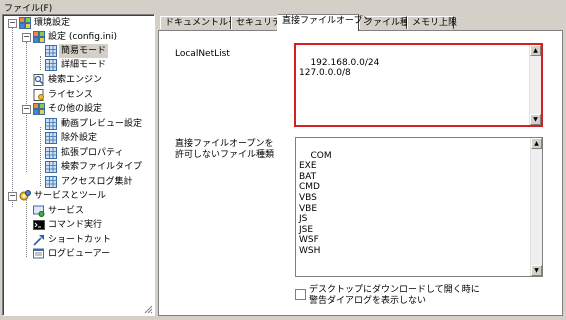  I want to click on warn-dialog-label: デスクトップにダウンロードして開く時に 警告ダイアログを表示しない, so click(394, 296).